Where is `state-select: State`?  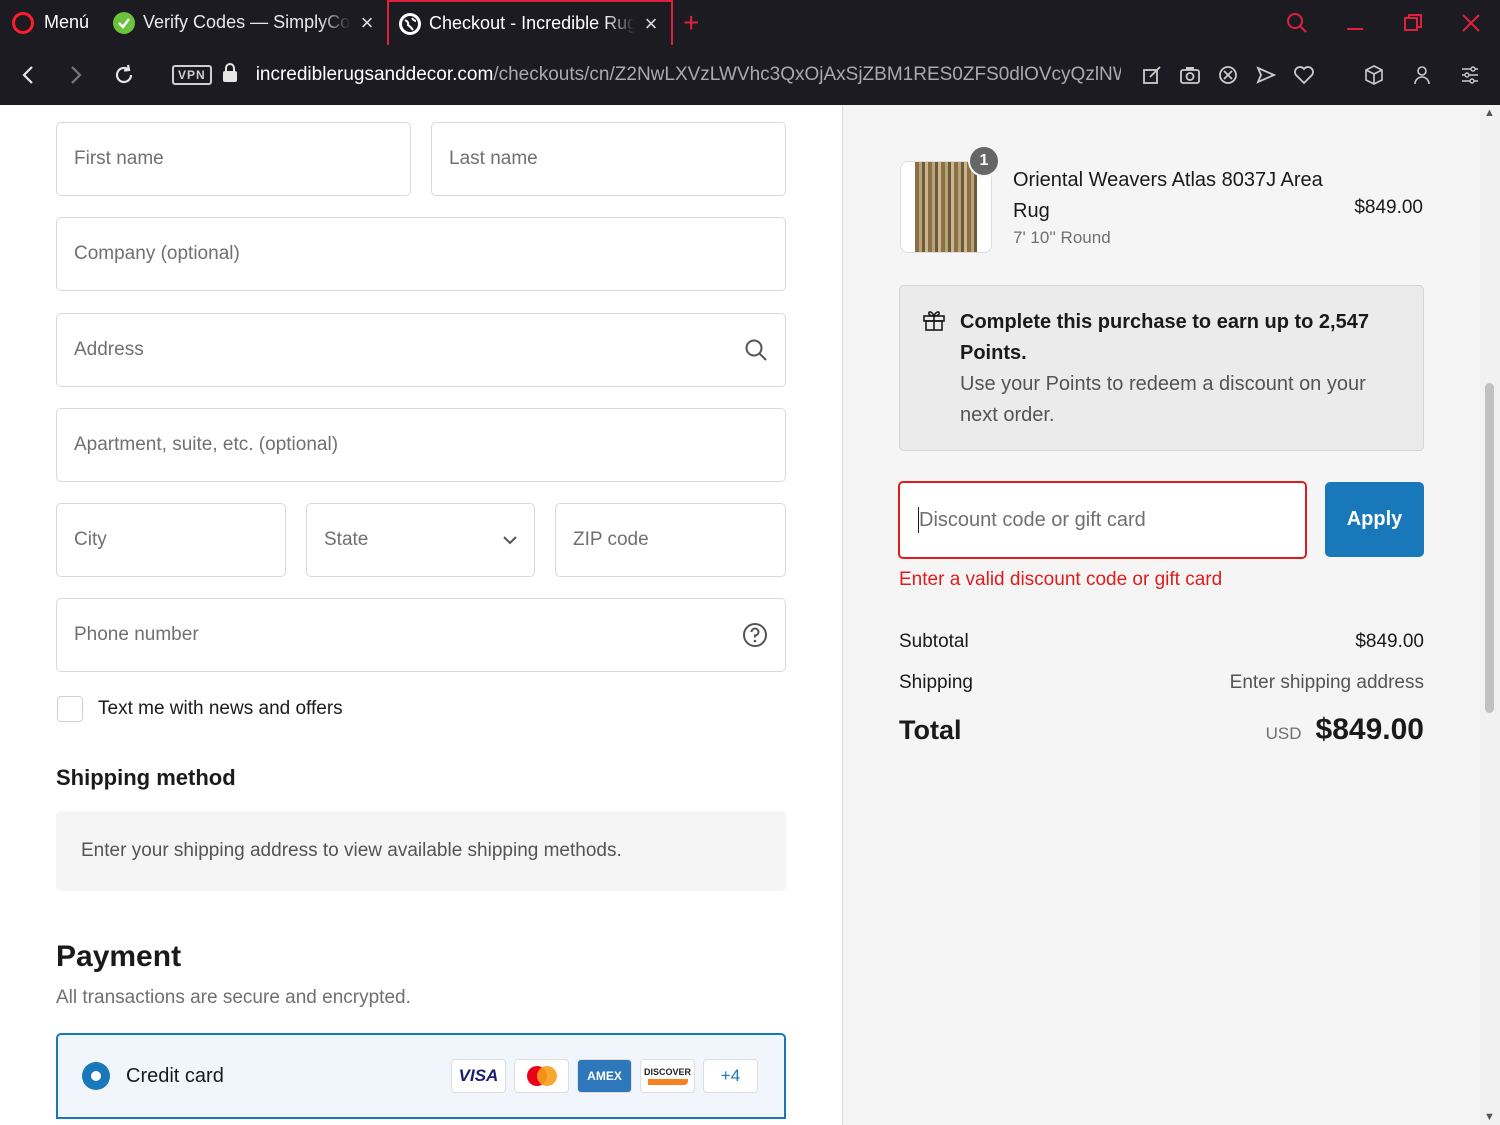
state-select: State is located at coordinates (420, 540).